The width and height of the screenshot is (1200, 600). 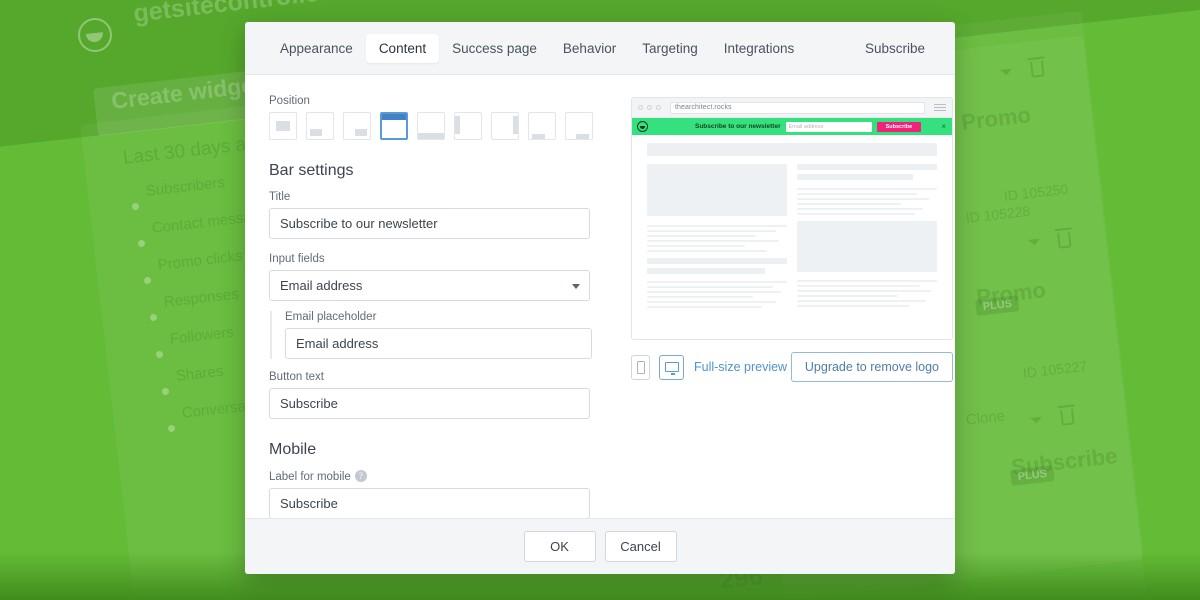 I want to click on chevron-down-icon, so click(x=576, y=286).